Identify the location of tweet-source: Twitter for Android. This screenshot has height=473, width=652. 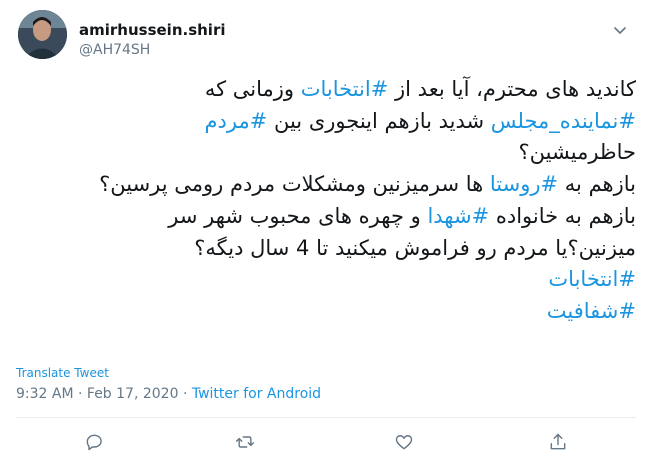
(256, 394).